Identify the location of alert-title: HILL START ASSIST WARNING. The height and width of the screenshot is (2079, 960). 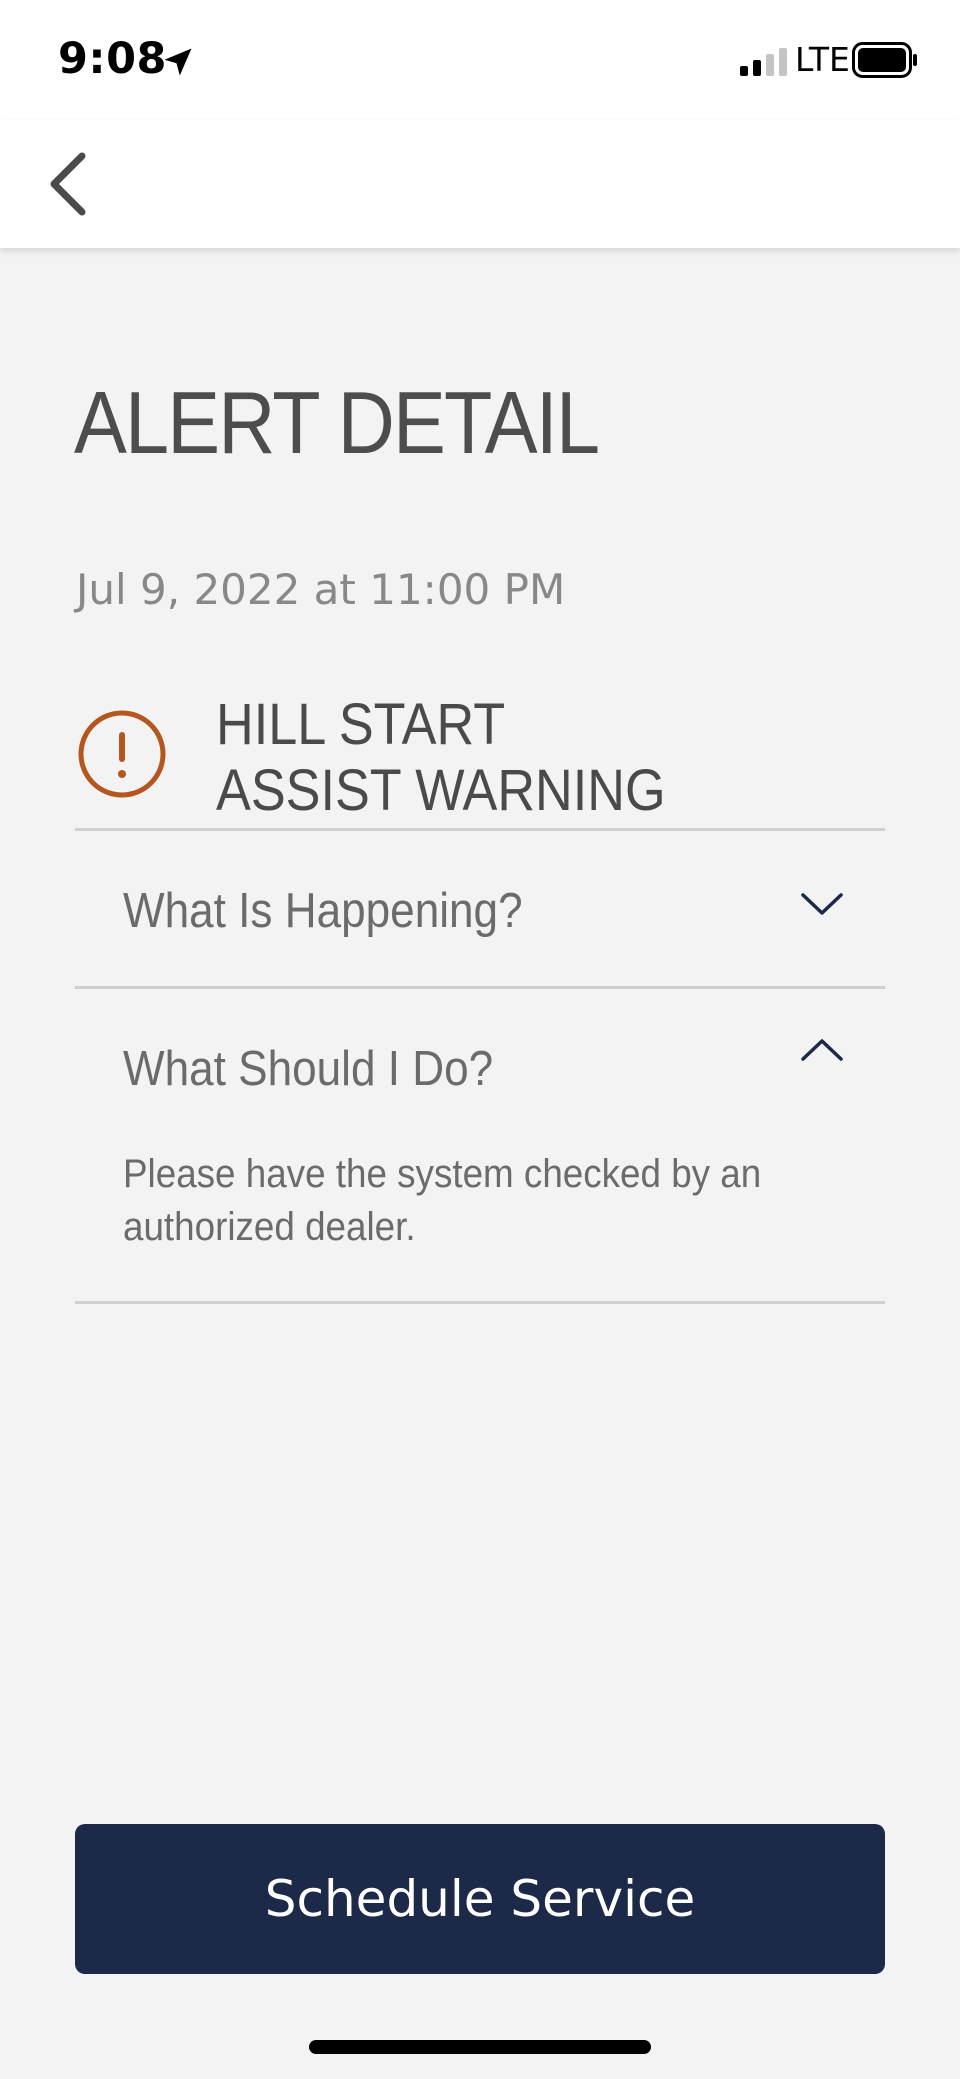
(441, 757).